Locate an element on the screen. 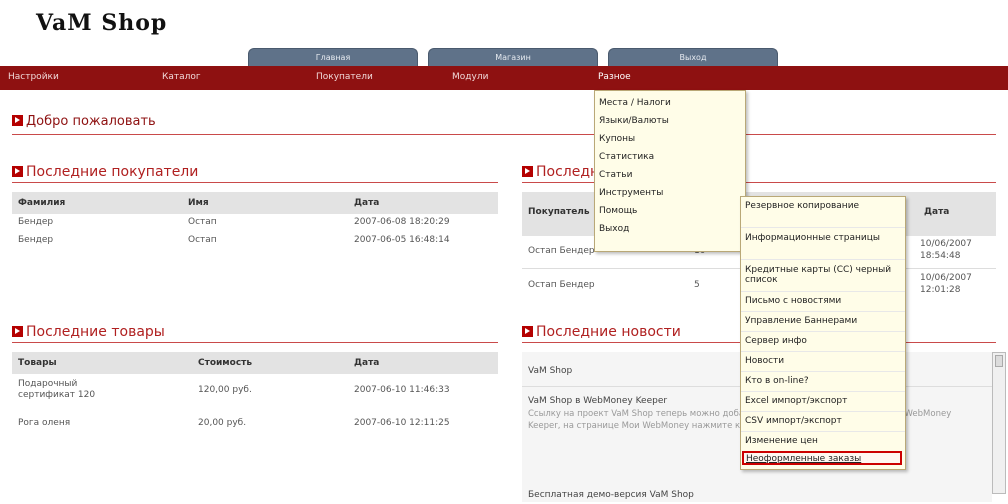 This screenshot has width=1008, height=504. menu-item-articles: Статьи is located at coordinates (615, 175).